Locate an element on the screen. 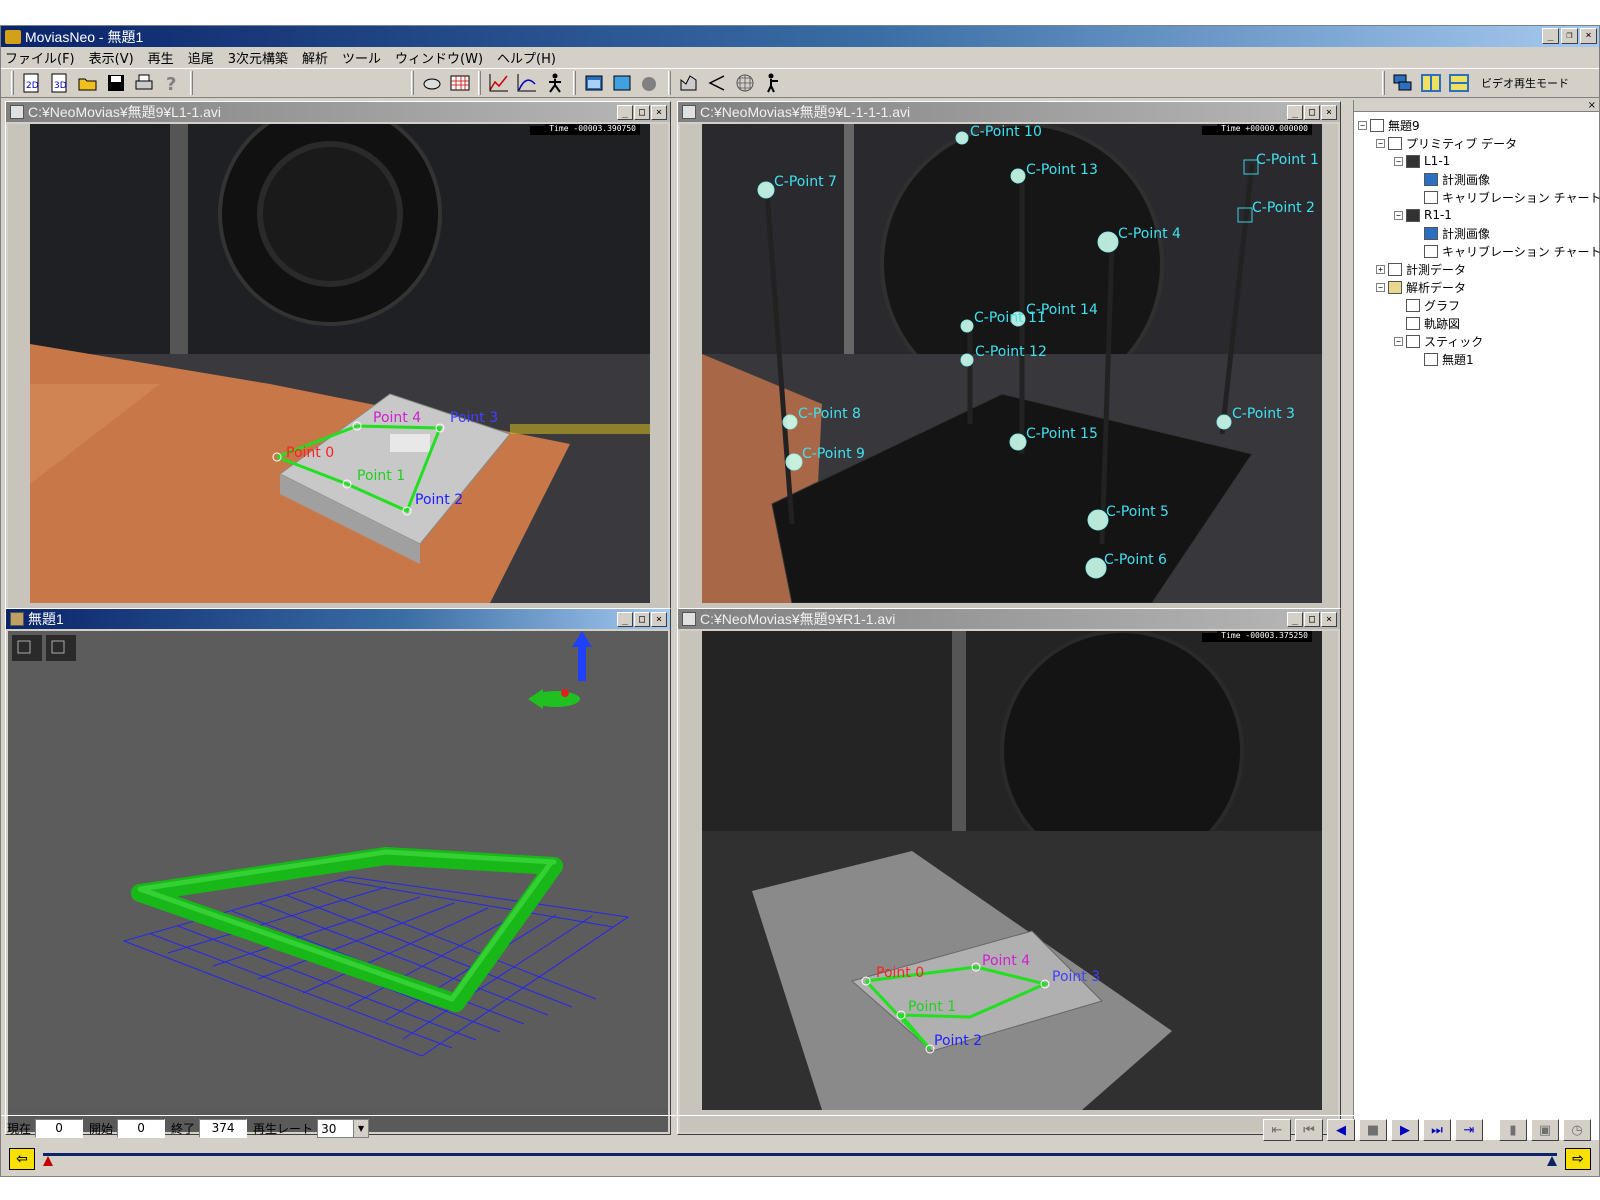  tree-item-stick: − スティック is located at coordinates (1479, 341).